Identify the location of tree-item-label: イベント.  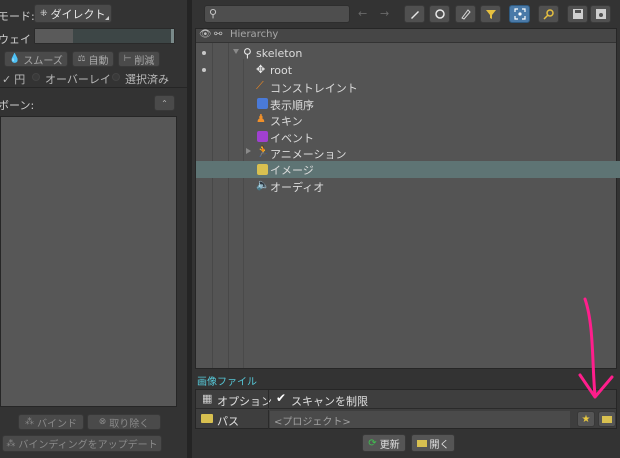
(292, 138).